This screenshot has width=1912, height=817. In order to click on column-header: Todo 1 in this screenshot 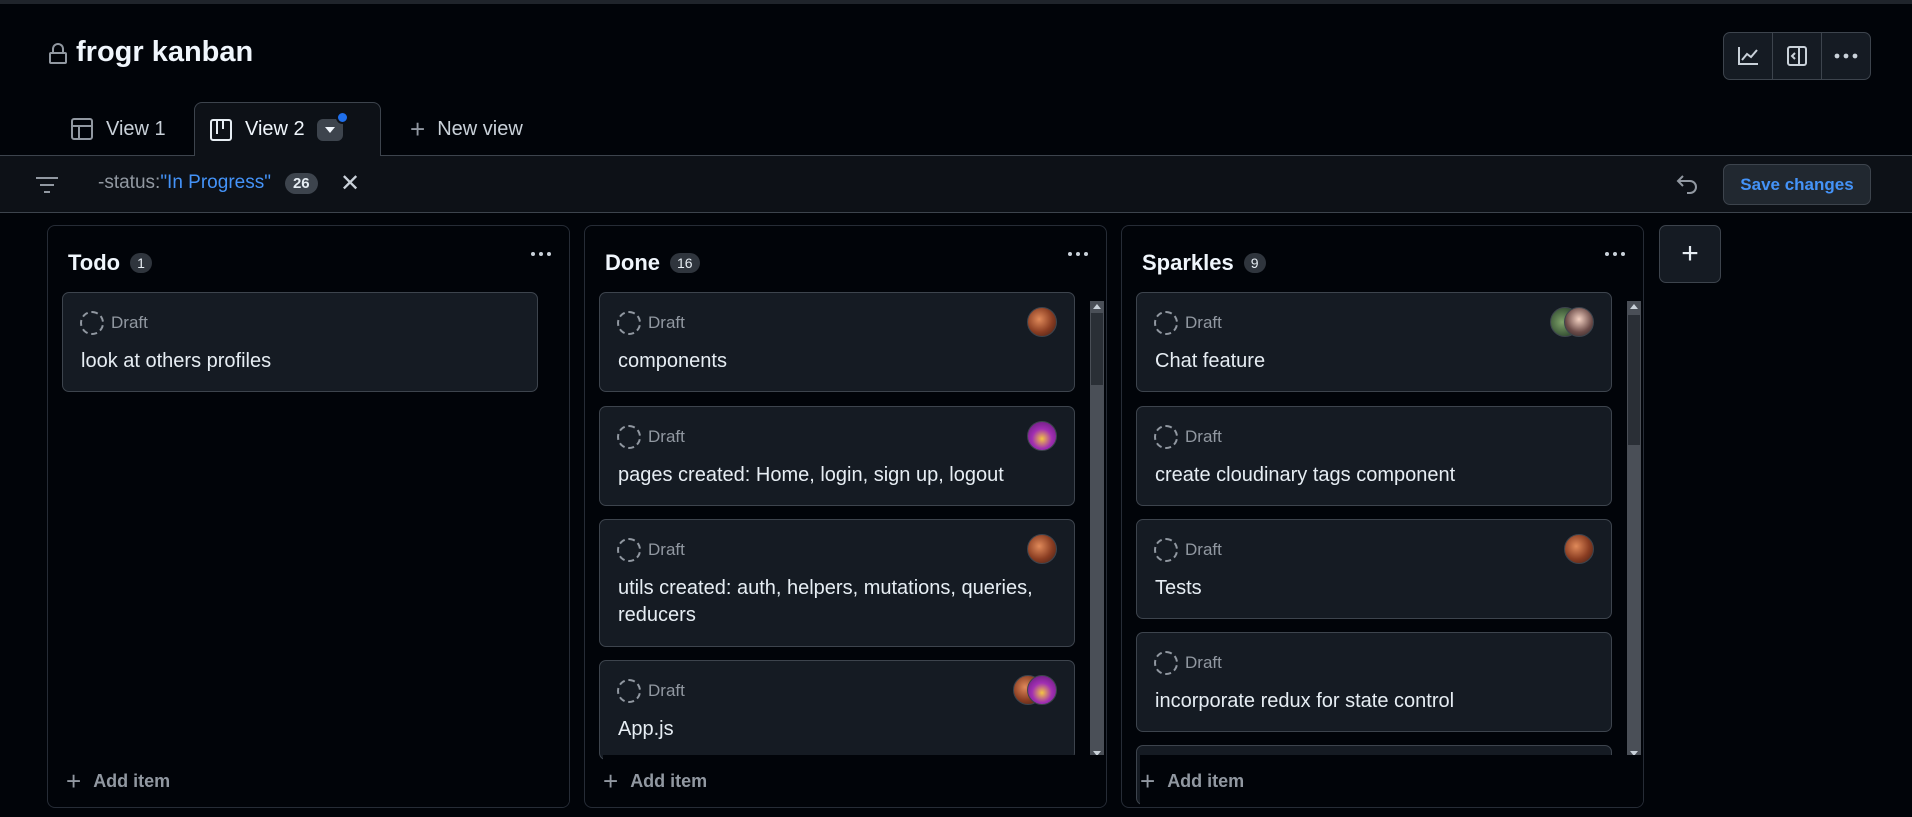, I will do `click(110, 263)`.